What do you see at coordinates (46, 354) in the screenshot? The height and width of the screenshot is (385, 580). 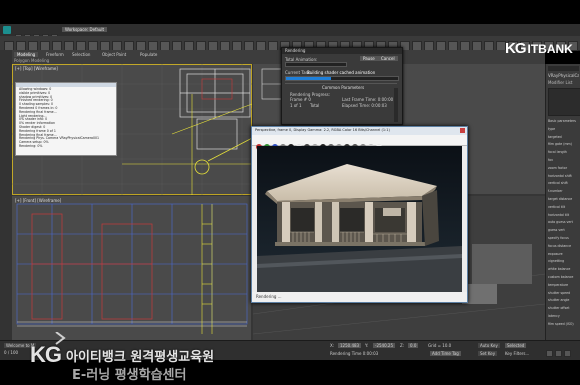 I see `watermark-kg-text: KG` at bounding box center [46, 354].